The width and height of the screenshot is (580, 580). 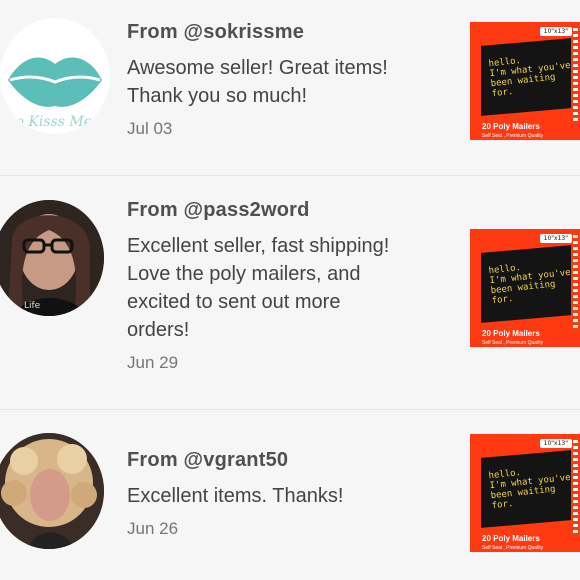 I want to click on review-body: Excellent items. Thanks!, so click(x=235, y=496).